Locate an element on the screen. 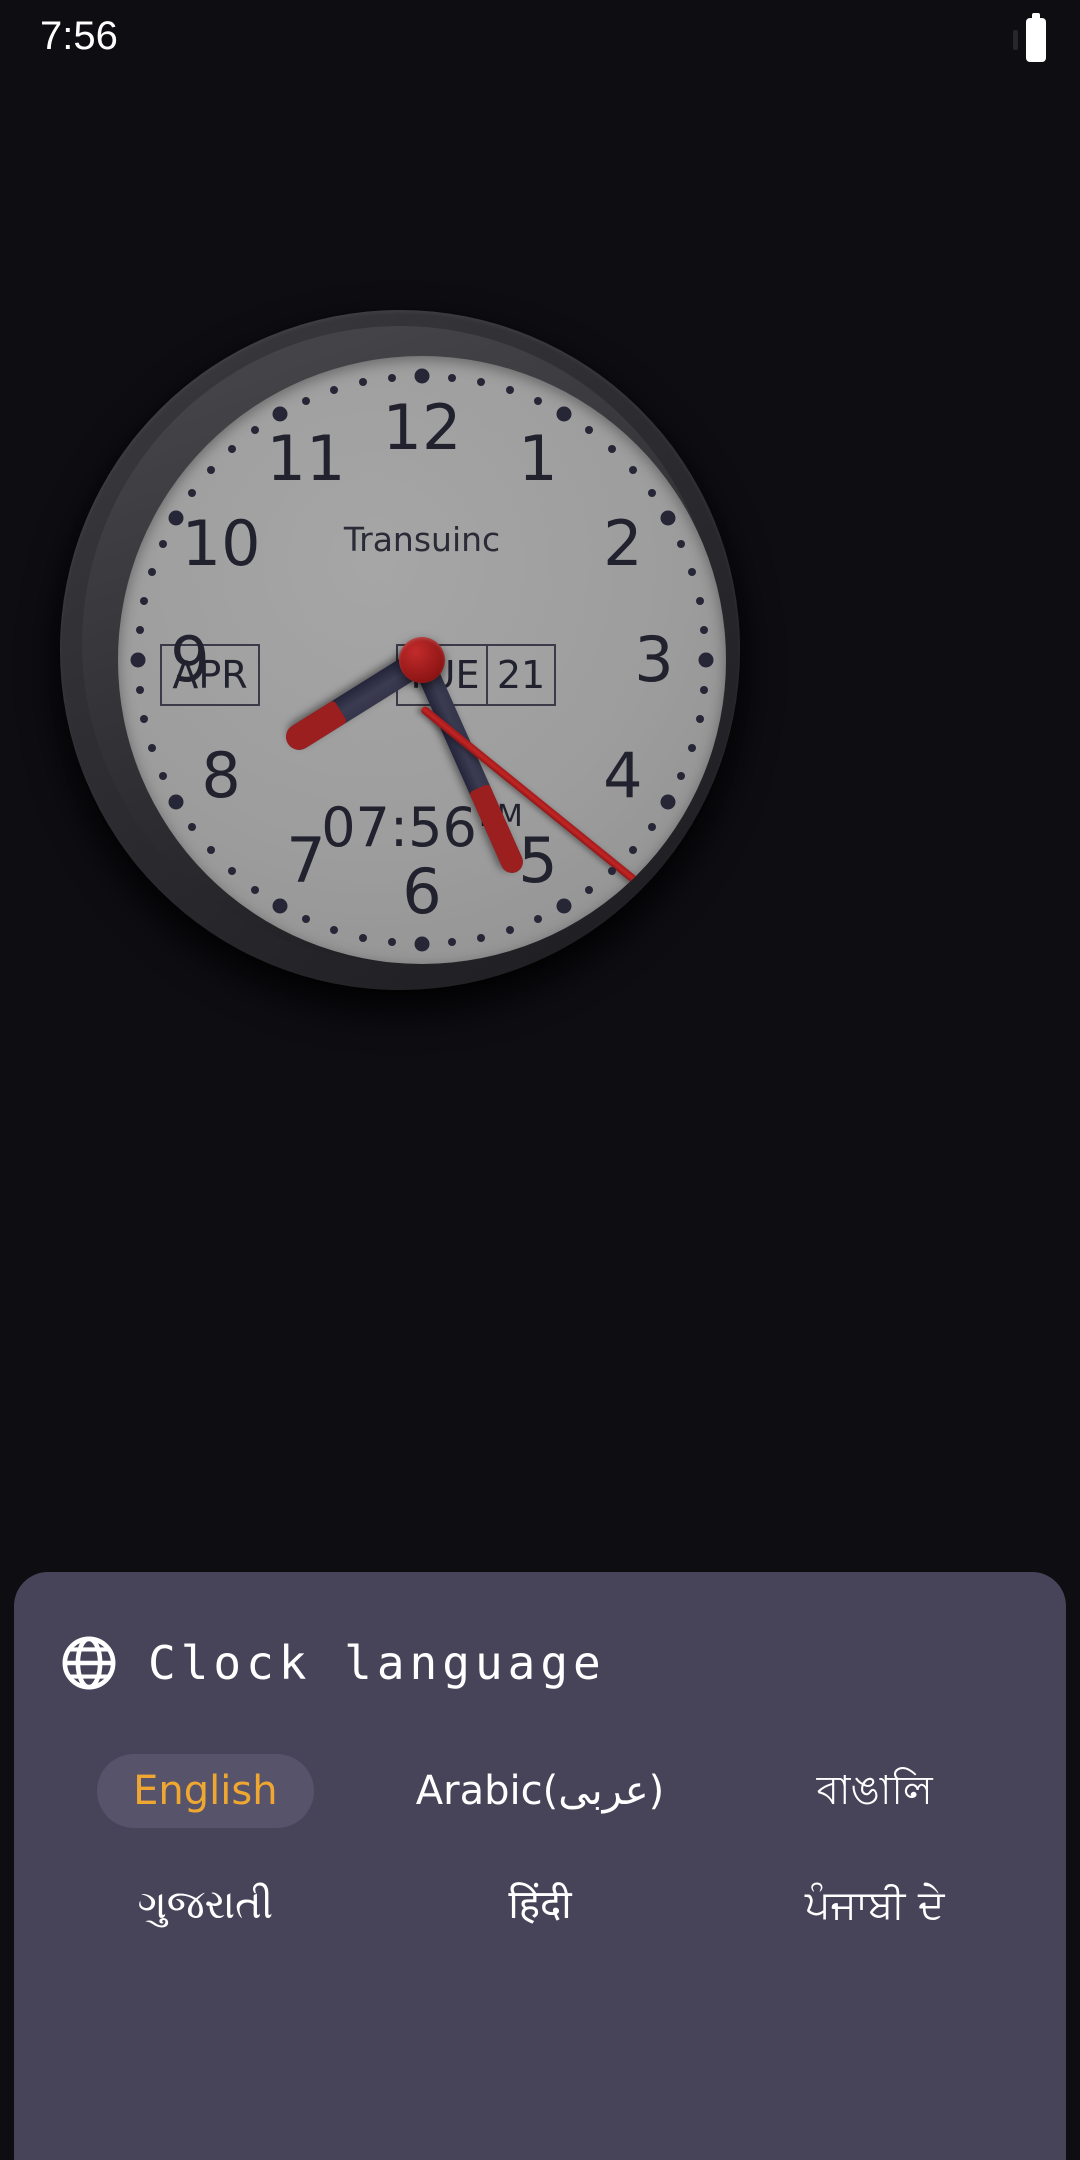 Image resolution: width=1080 pixels, height=2160 pixels. date-window: 21 is located at coordinates (521, 675).